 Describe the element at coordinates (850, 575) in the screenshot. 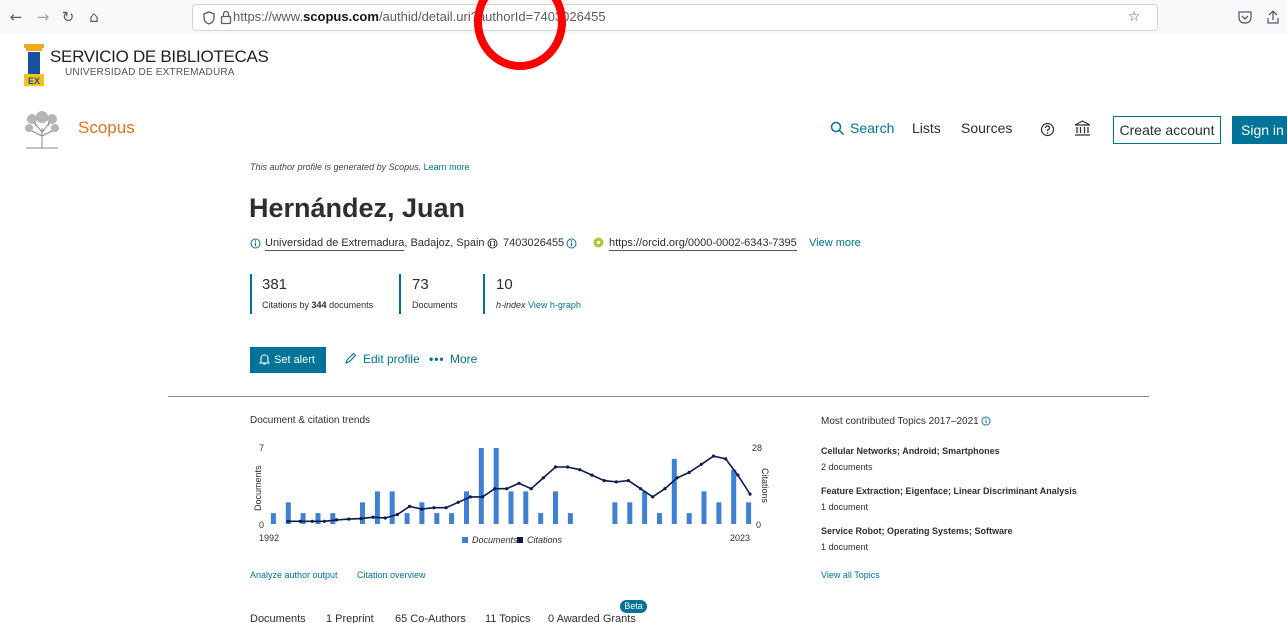

I see `view-all-topics-link: View all Topics` at that location.